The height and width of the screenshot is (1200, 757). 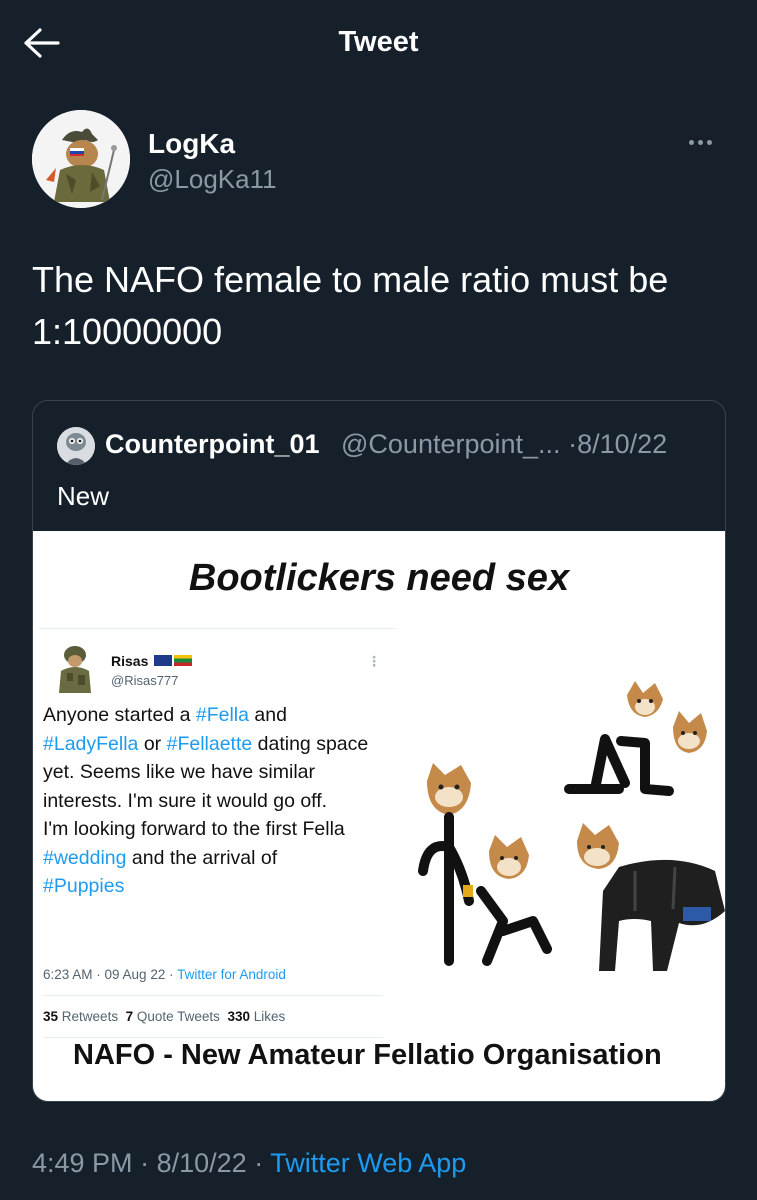 What do you see at coordinates (163, 660) in the screenshot?
I see `australia-flag-icon` at bounding box center [163, 660].